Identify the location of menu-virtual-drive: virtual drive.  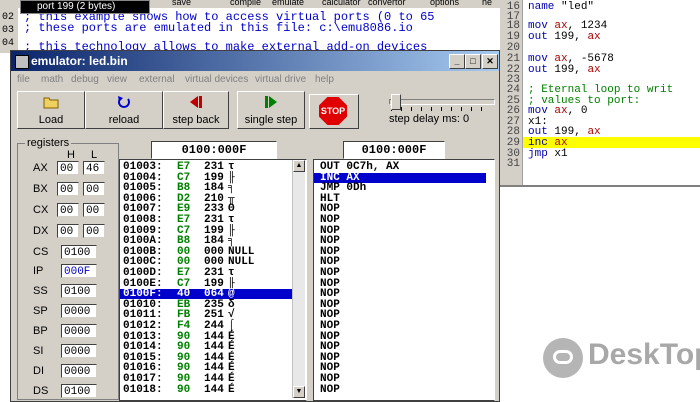
(280, 79).